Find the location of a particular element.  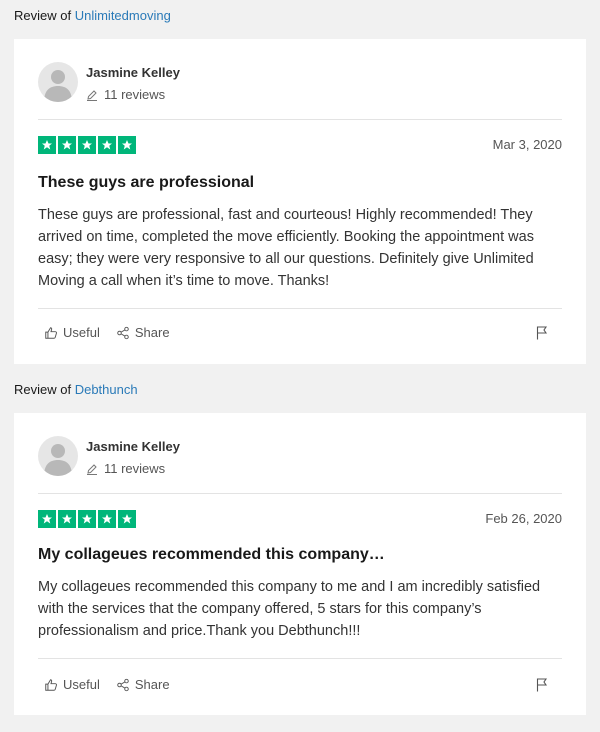

review-title: These guys are professional is located at coordinates (146, 183).